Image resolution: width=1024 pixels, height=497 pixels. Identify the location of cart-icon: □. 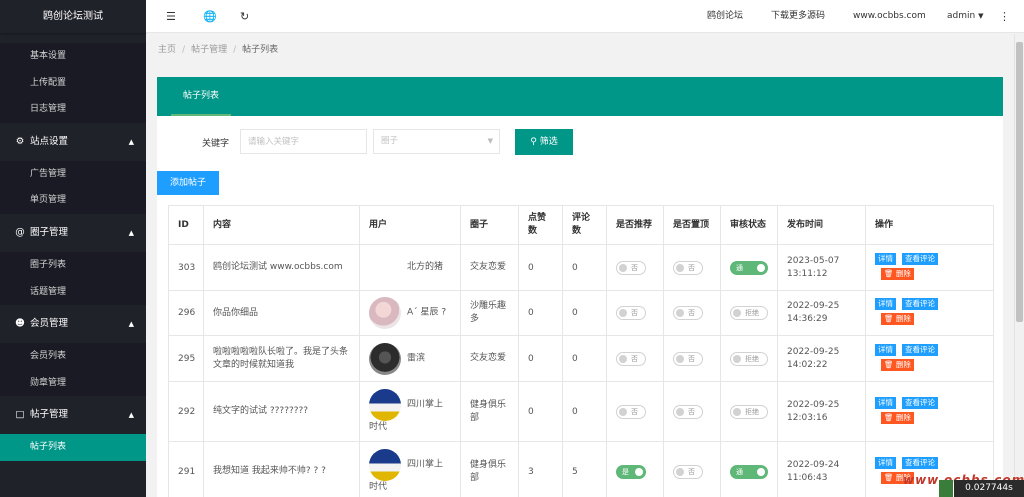
(20, 415).